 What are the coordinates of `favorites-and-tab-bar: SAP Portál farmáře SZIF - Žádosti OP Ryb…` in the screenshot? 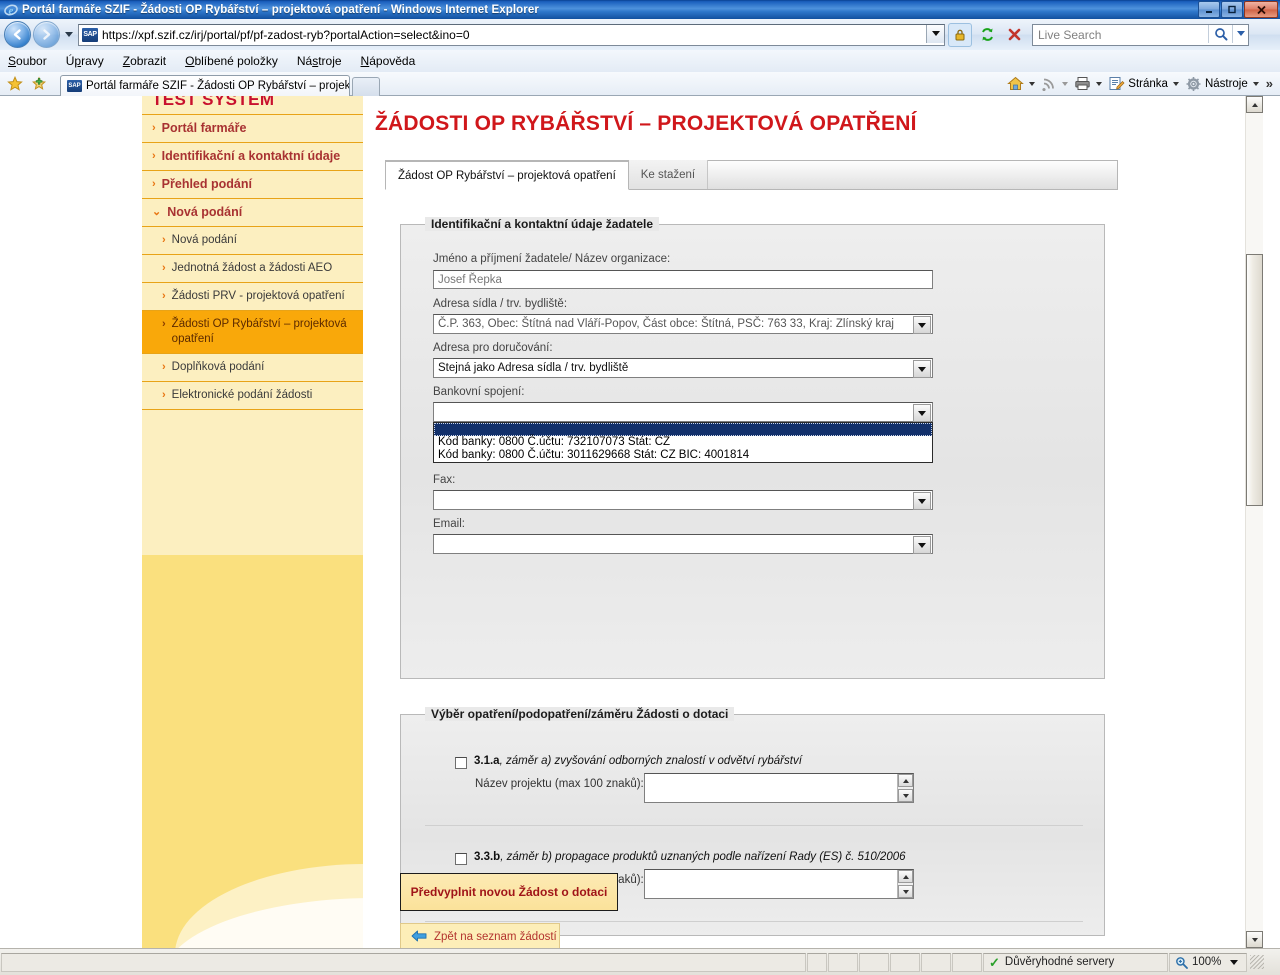 It's located at (640, 84).